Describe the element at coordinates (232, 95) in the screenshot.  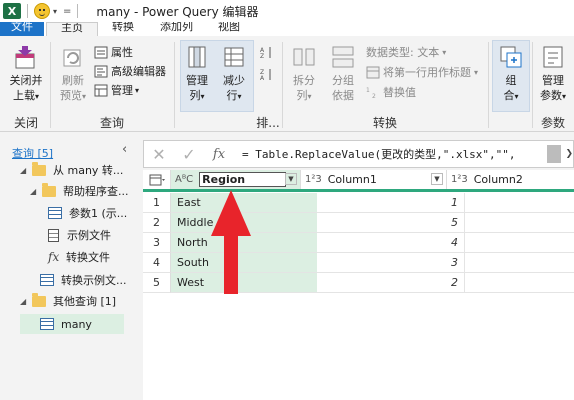
I see `reduce-rows-label-bottom: 行` at that location.